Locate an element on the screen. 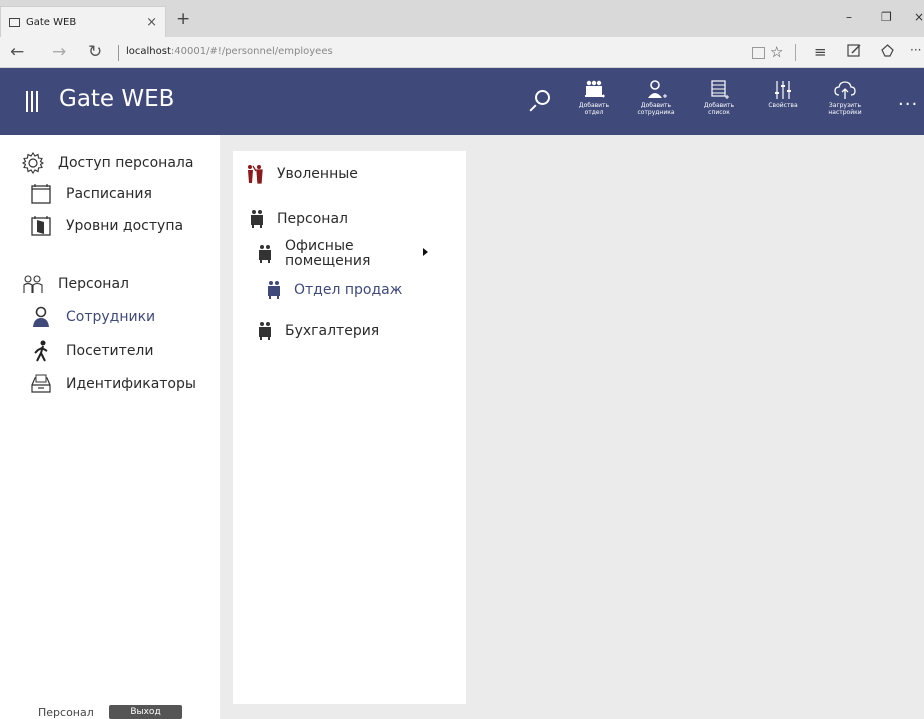 This screenshot has width=924, height=719. add-list-icon is located at coordinates (720, 89).